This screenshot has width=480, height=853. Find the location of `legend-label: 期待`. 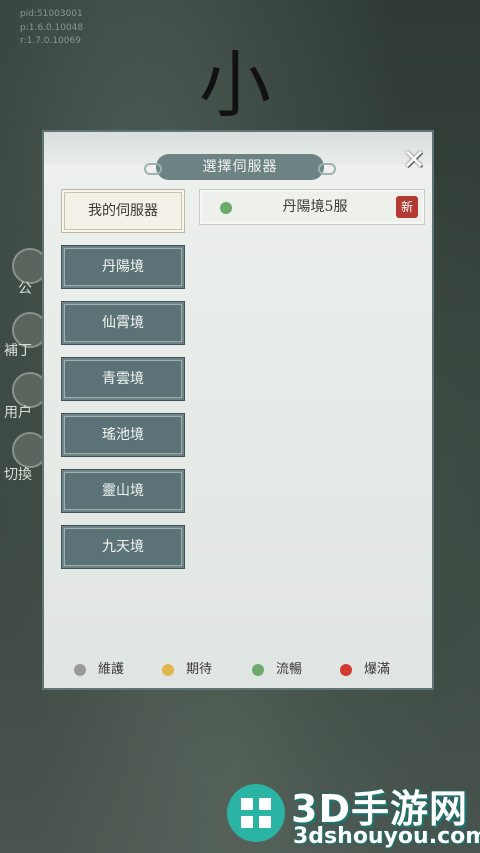

legend-label: 期待 is located at coordinates (199, 669).